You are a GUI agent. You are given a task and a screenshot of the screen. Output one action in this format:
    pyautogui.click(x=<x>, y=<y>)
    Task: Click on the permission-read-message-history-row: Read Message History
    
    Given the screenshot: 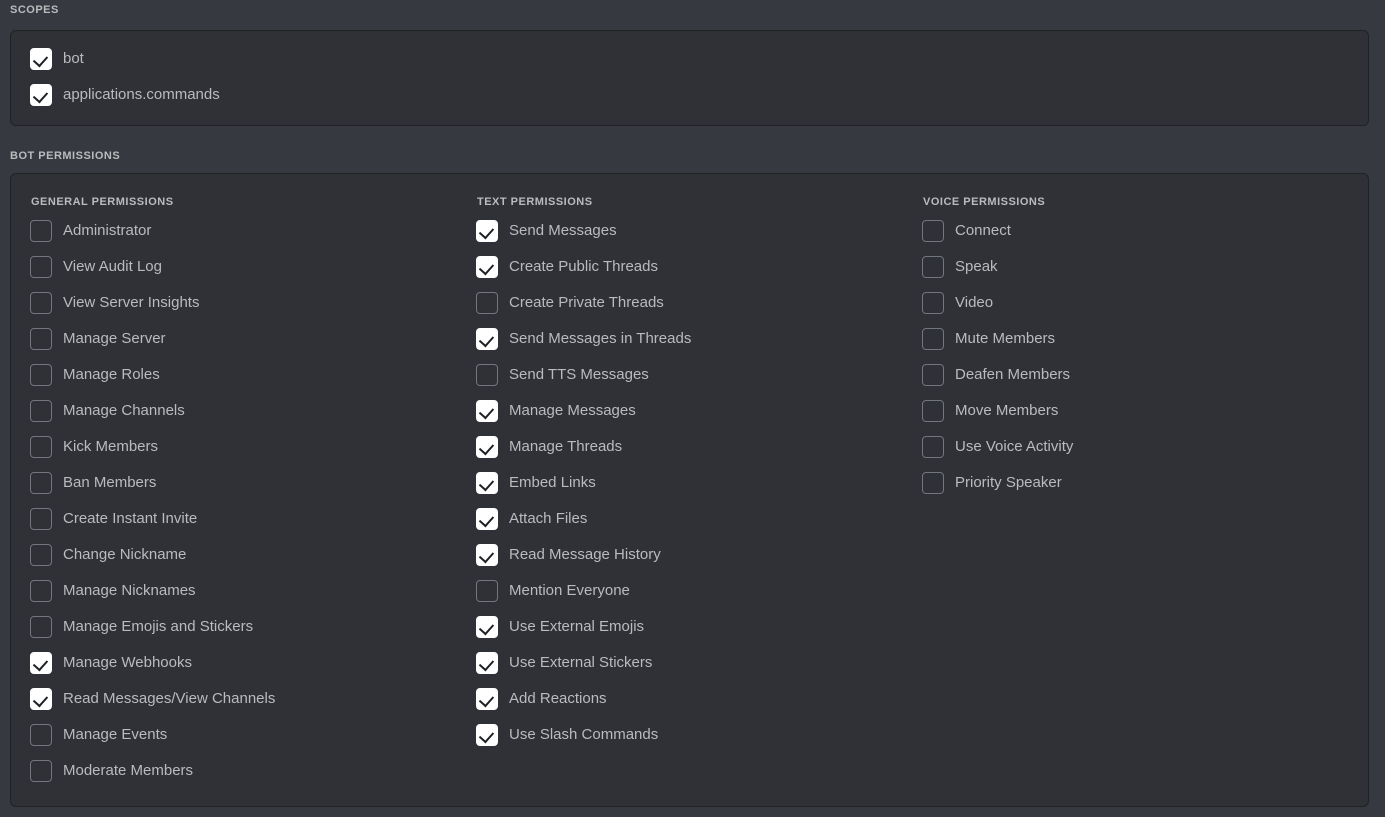 What is the action you would take?
    pyautogui.click(x=583, y=555)
    